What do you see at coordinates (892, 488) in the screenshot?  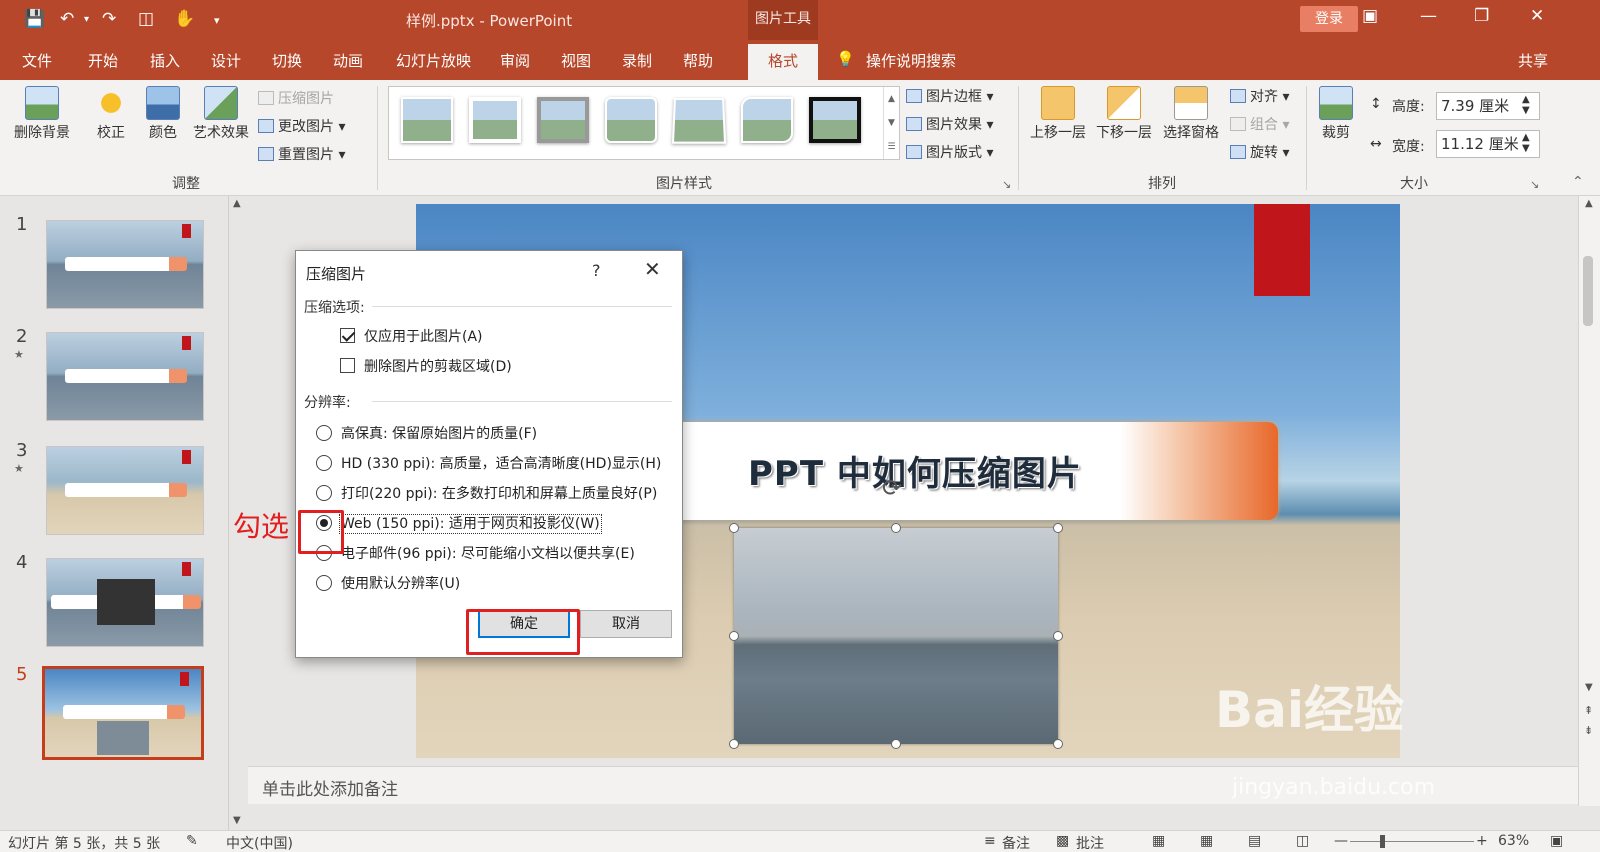 I see `rotate-handle-icon: ⟳` at bounding box center [892, 488].